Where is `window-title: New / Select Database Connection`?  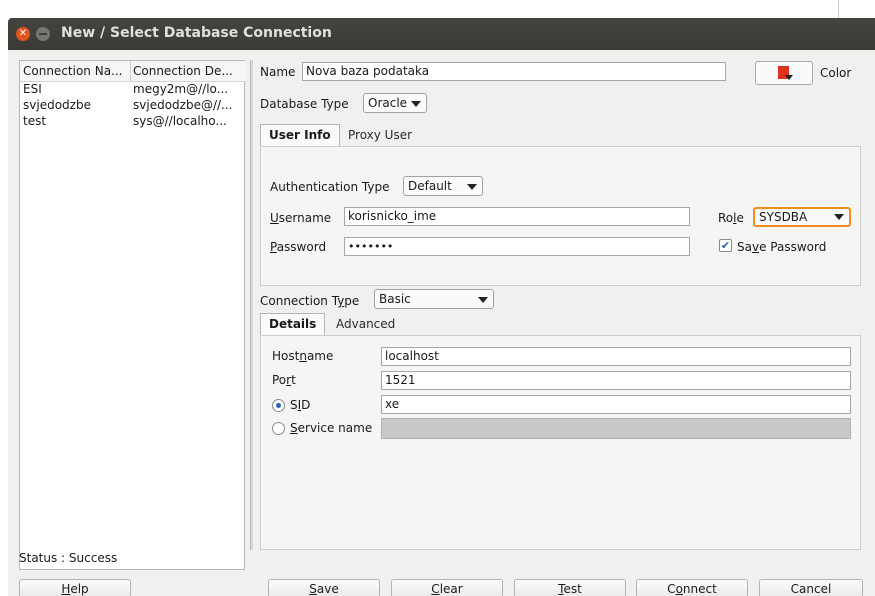 window-title: New / Select Database Connection is located at coordinates (196, 33).